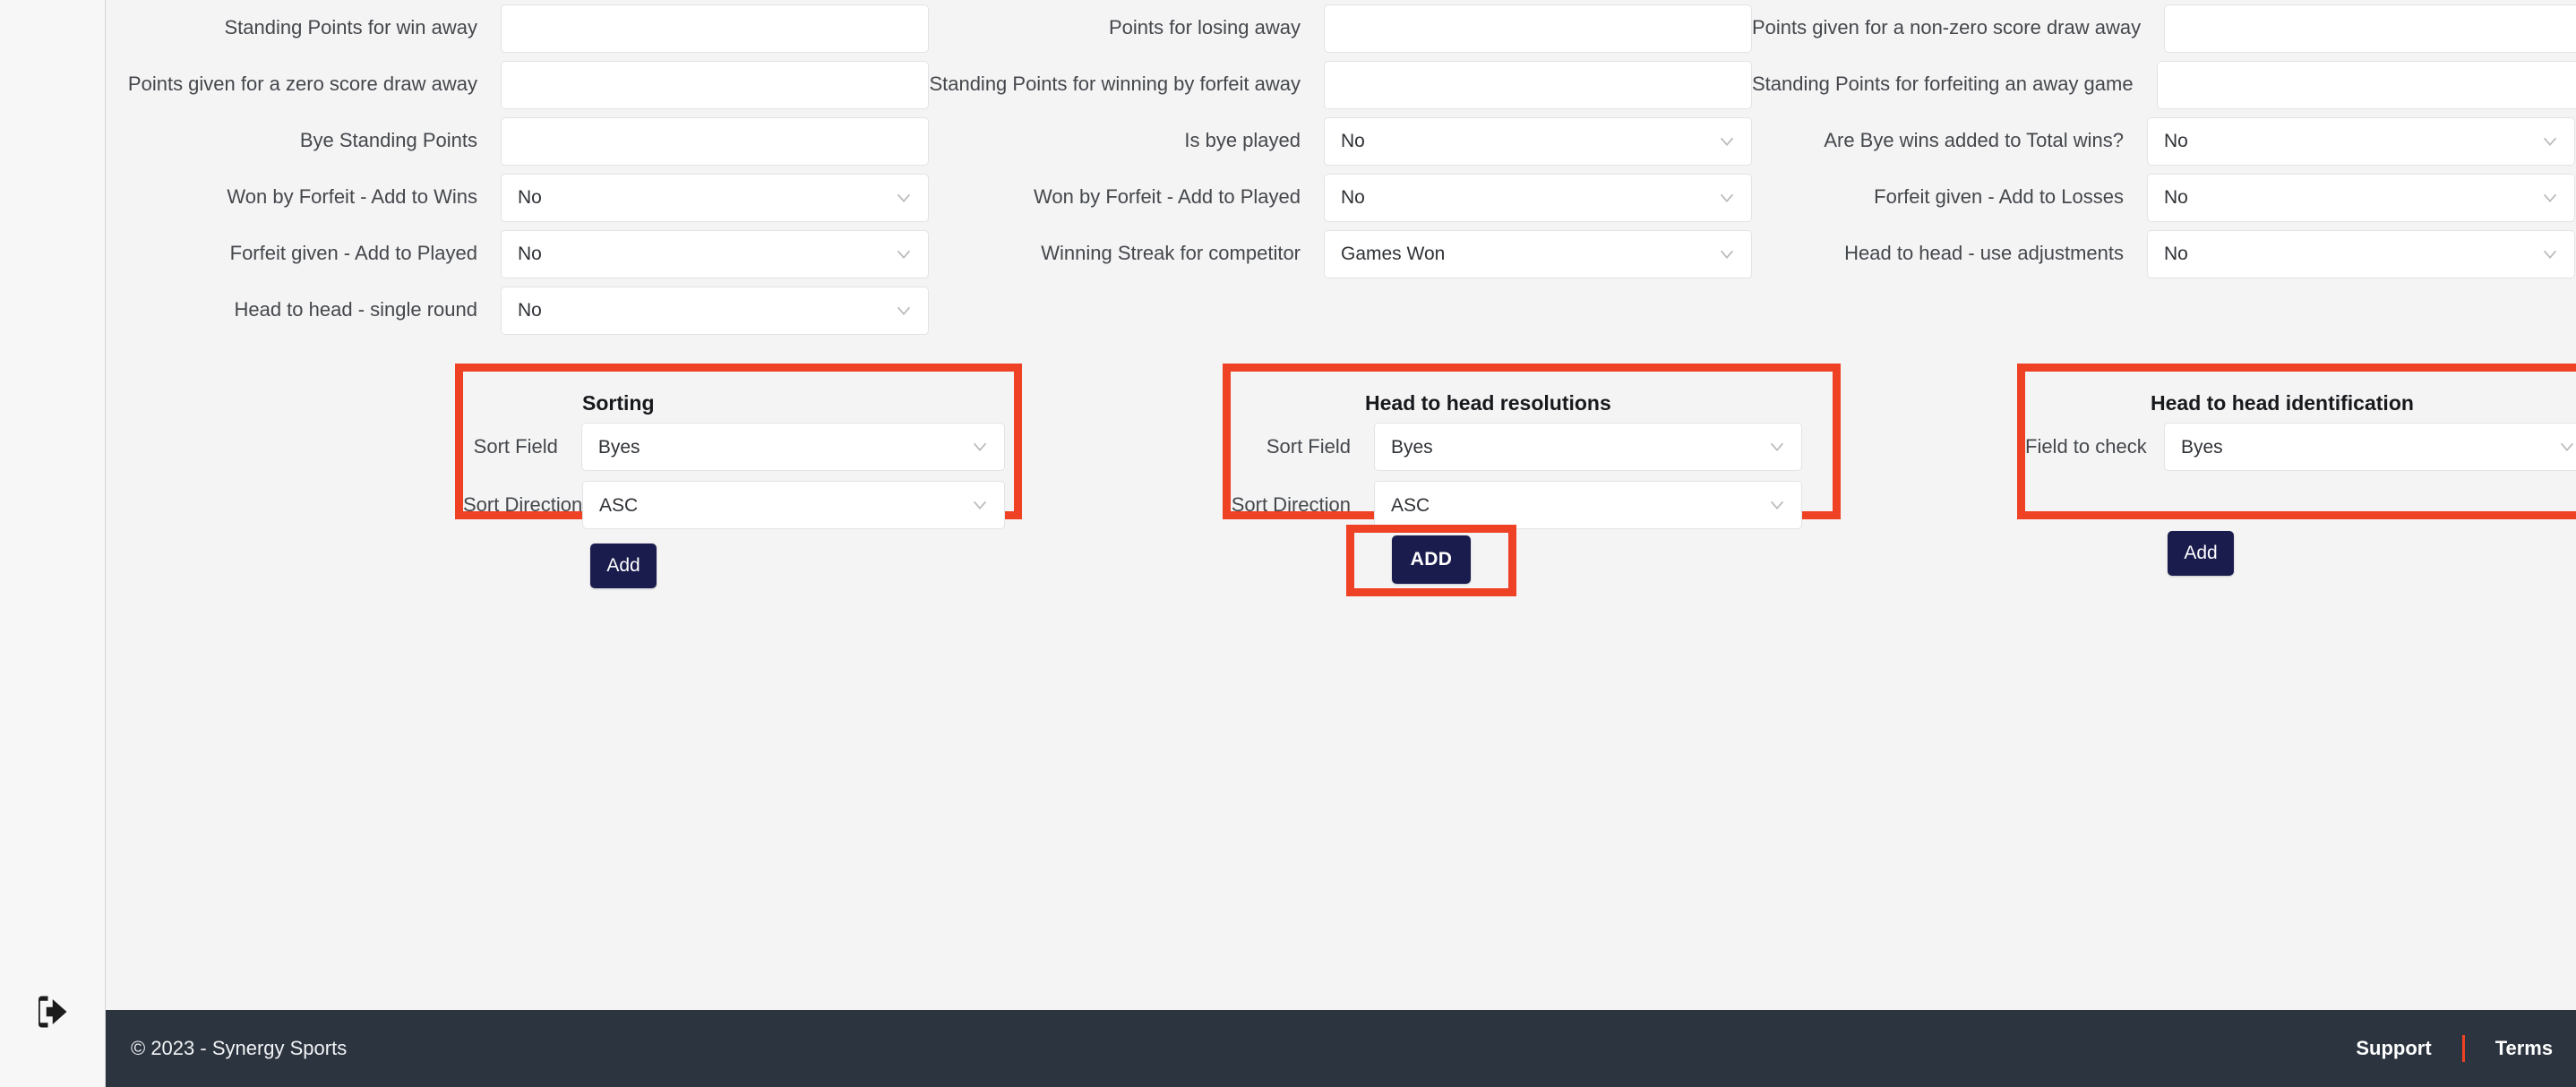 The width and height of the screenshot is (2576, 1087). Describe the element at coordinates (1431, 559) in the screenshot. I see `submit-add-button: ADD` at that location.